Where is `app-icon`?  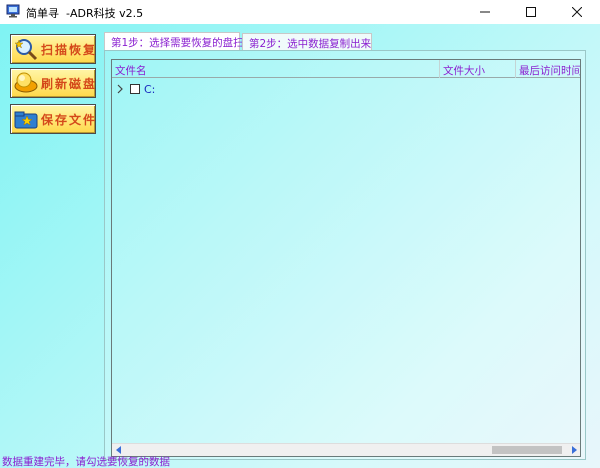 app-icon is located at coordinates (13, 11).